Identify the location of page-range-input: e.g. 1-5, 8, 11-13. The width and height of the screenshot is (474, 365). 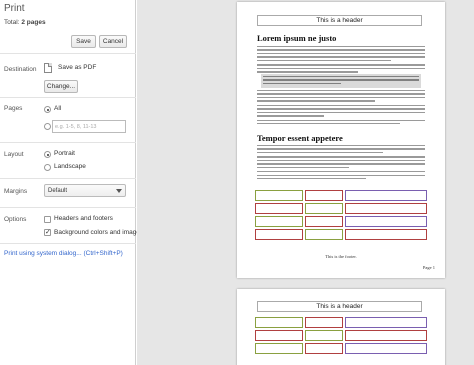
(89, 126).